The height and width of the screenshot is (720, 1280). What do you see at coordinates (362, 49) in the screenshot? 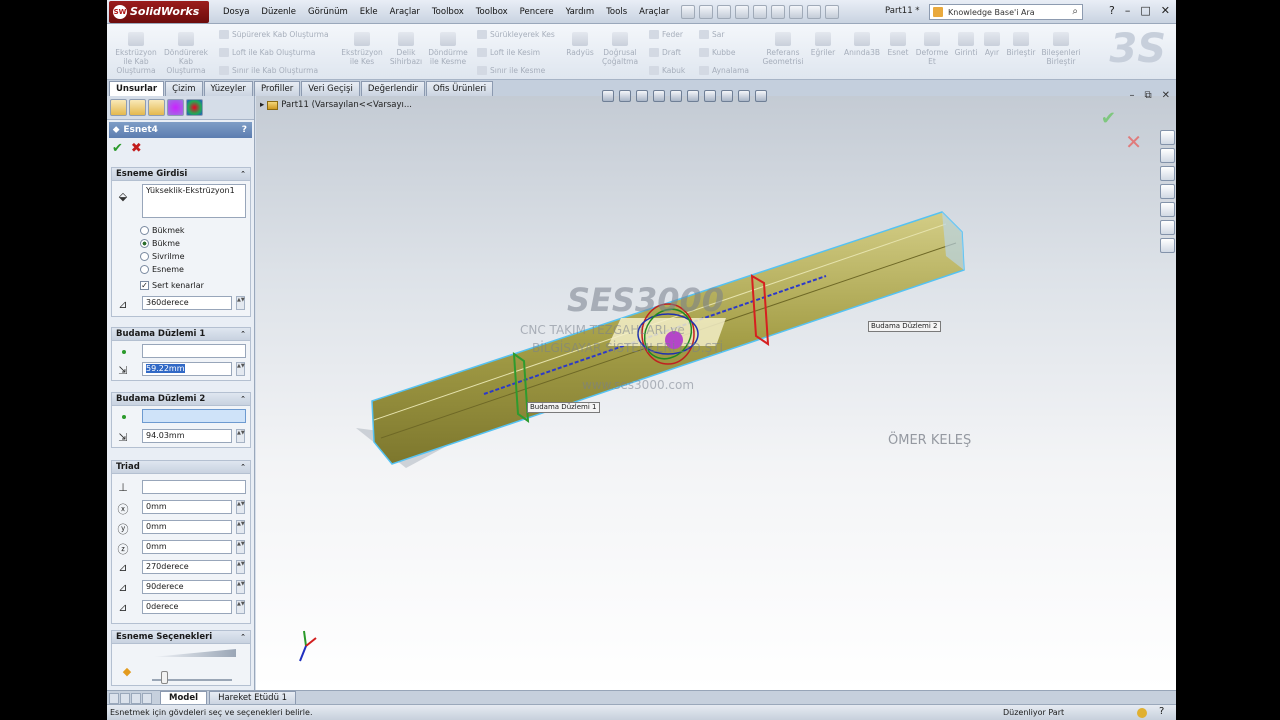
I see `extrude-cut-button: Ekstrüzyon ile Kes` at bounding box center [362, 49].